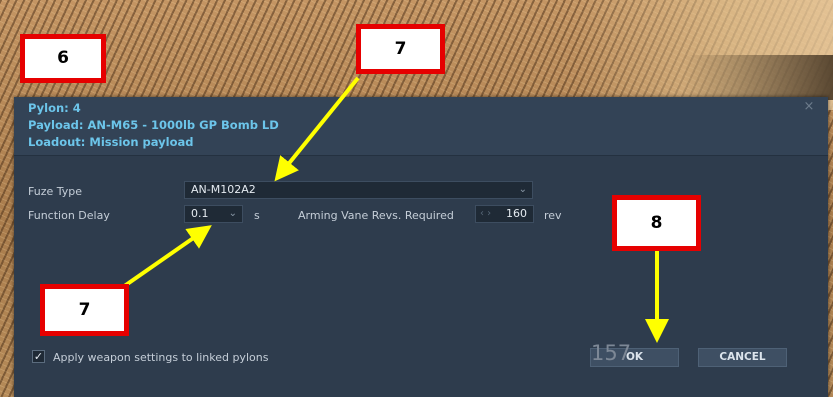 The height and width of the screenshot is (397, 833). Describe the element at coordinates (166, 257) in the screenshot. I see `arrow-to-function-delay` at that location.